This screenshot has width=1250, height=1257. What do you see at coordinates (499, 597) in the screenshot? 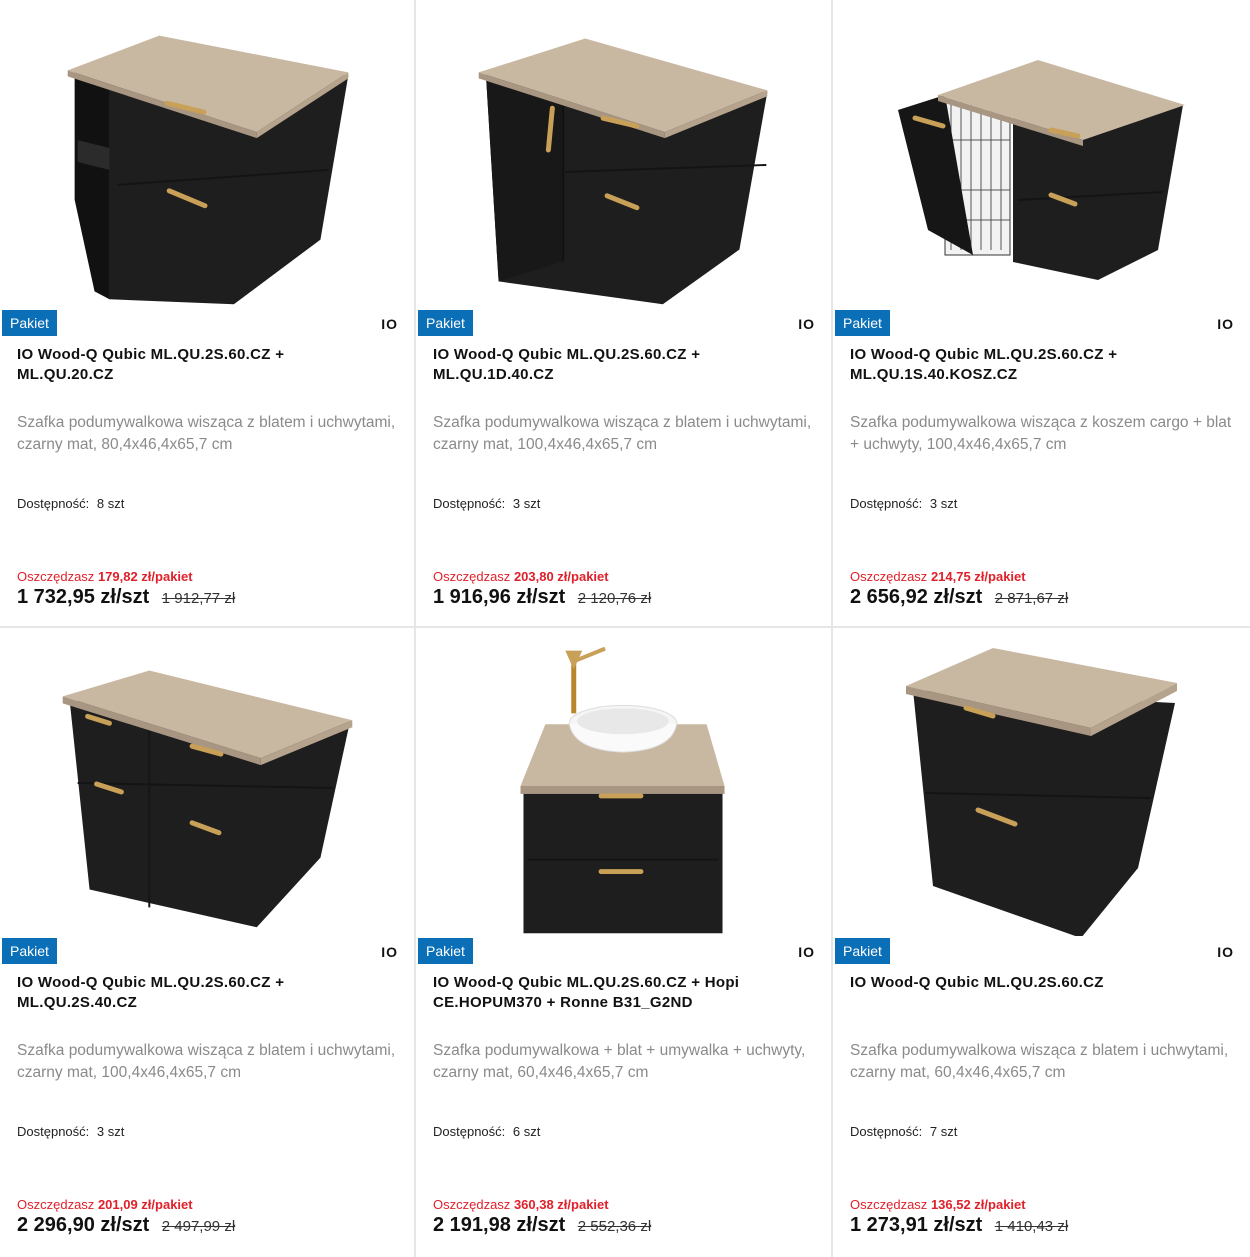
I see `current-price: 1 916,96 zł/szt` at bounding box center [499, 597].